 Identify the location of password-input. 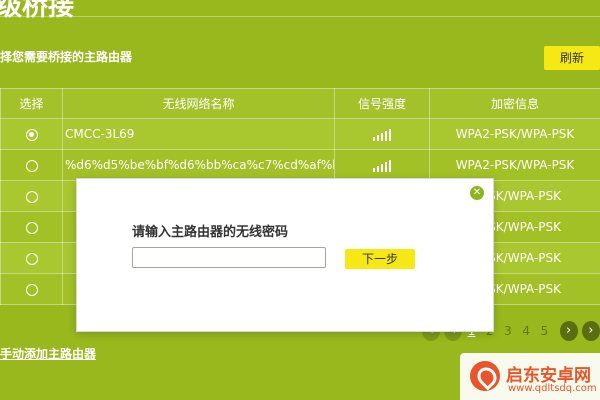
(229, 257).